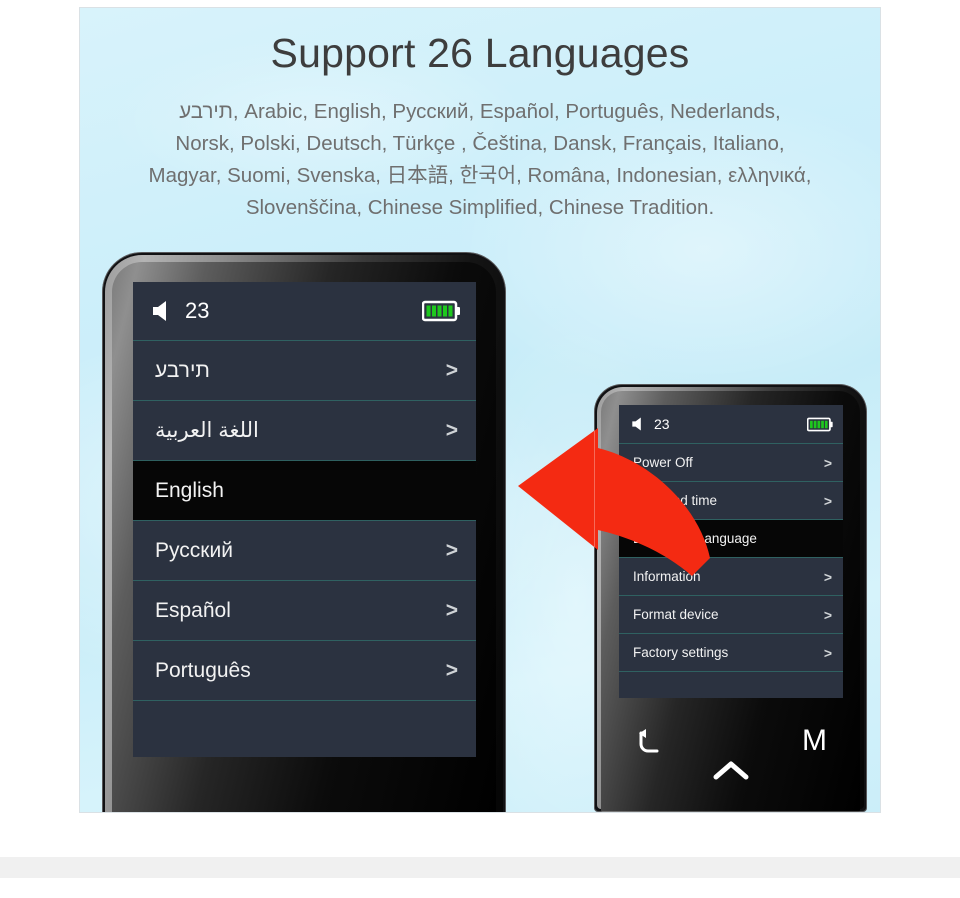  Describe the element at coordinates (731, 770) in the screenshot. I see `chevron-up-icon` at that location.